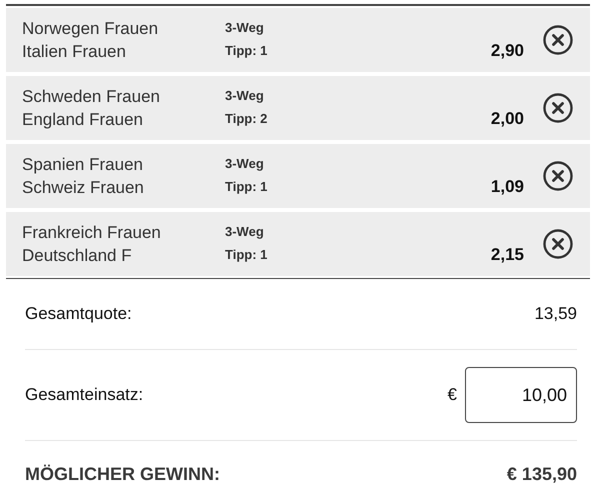  Describe the element at coordinates (452, 395) in the screenshot. I see `currency-symbol: €` at that location.